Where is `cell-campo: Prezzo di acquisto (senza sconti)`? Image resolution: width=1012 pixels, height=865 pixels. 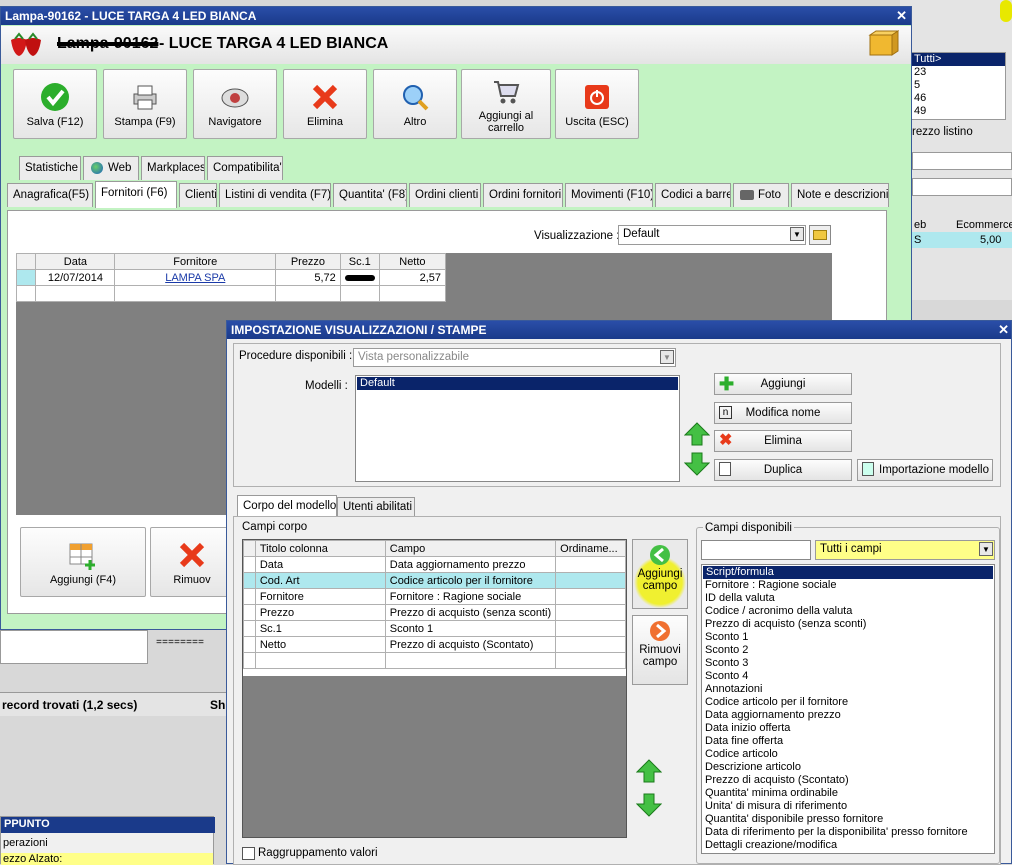
cell-campo: Prezzo di acquisto (senza sconti) is located at coordinates (470, 612).